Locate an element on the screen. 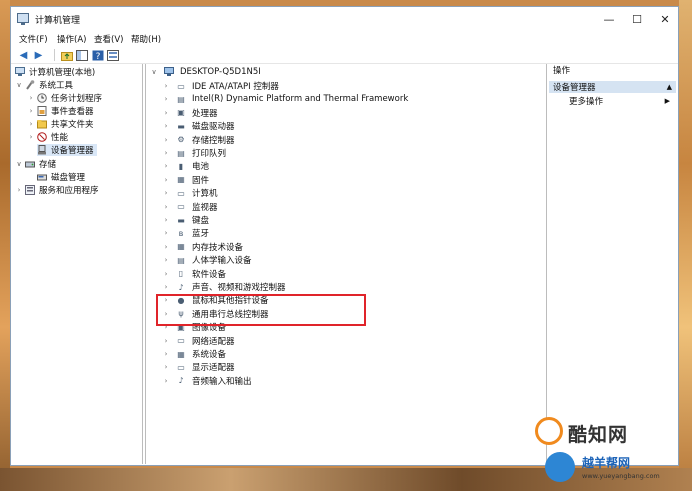 The width and height of the screenshot is (692, 491). device-root: ∨ DESKTOP-Q5D1N5I is located at coordinates (205, 72).